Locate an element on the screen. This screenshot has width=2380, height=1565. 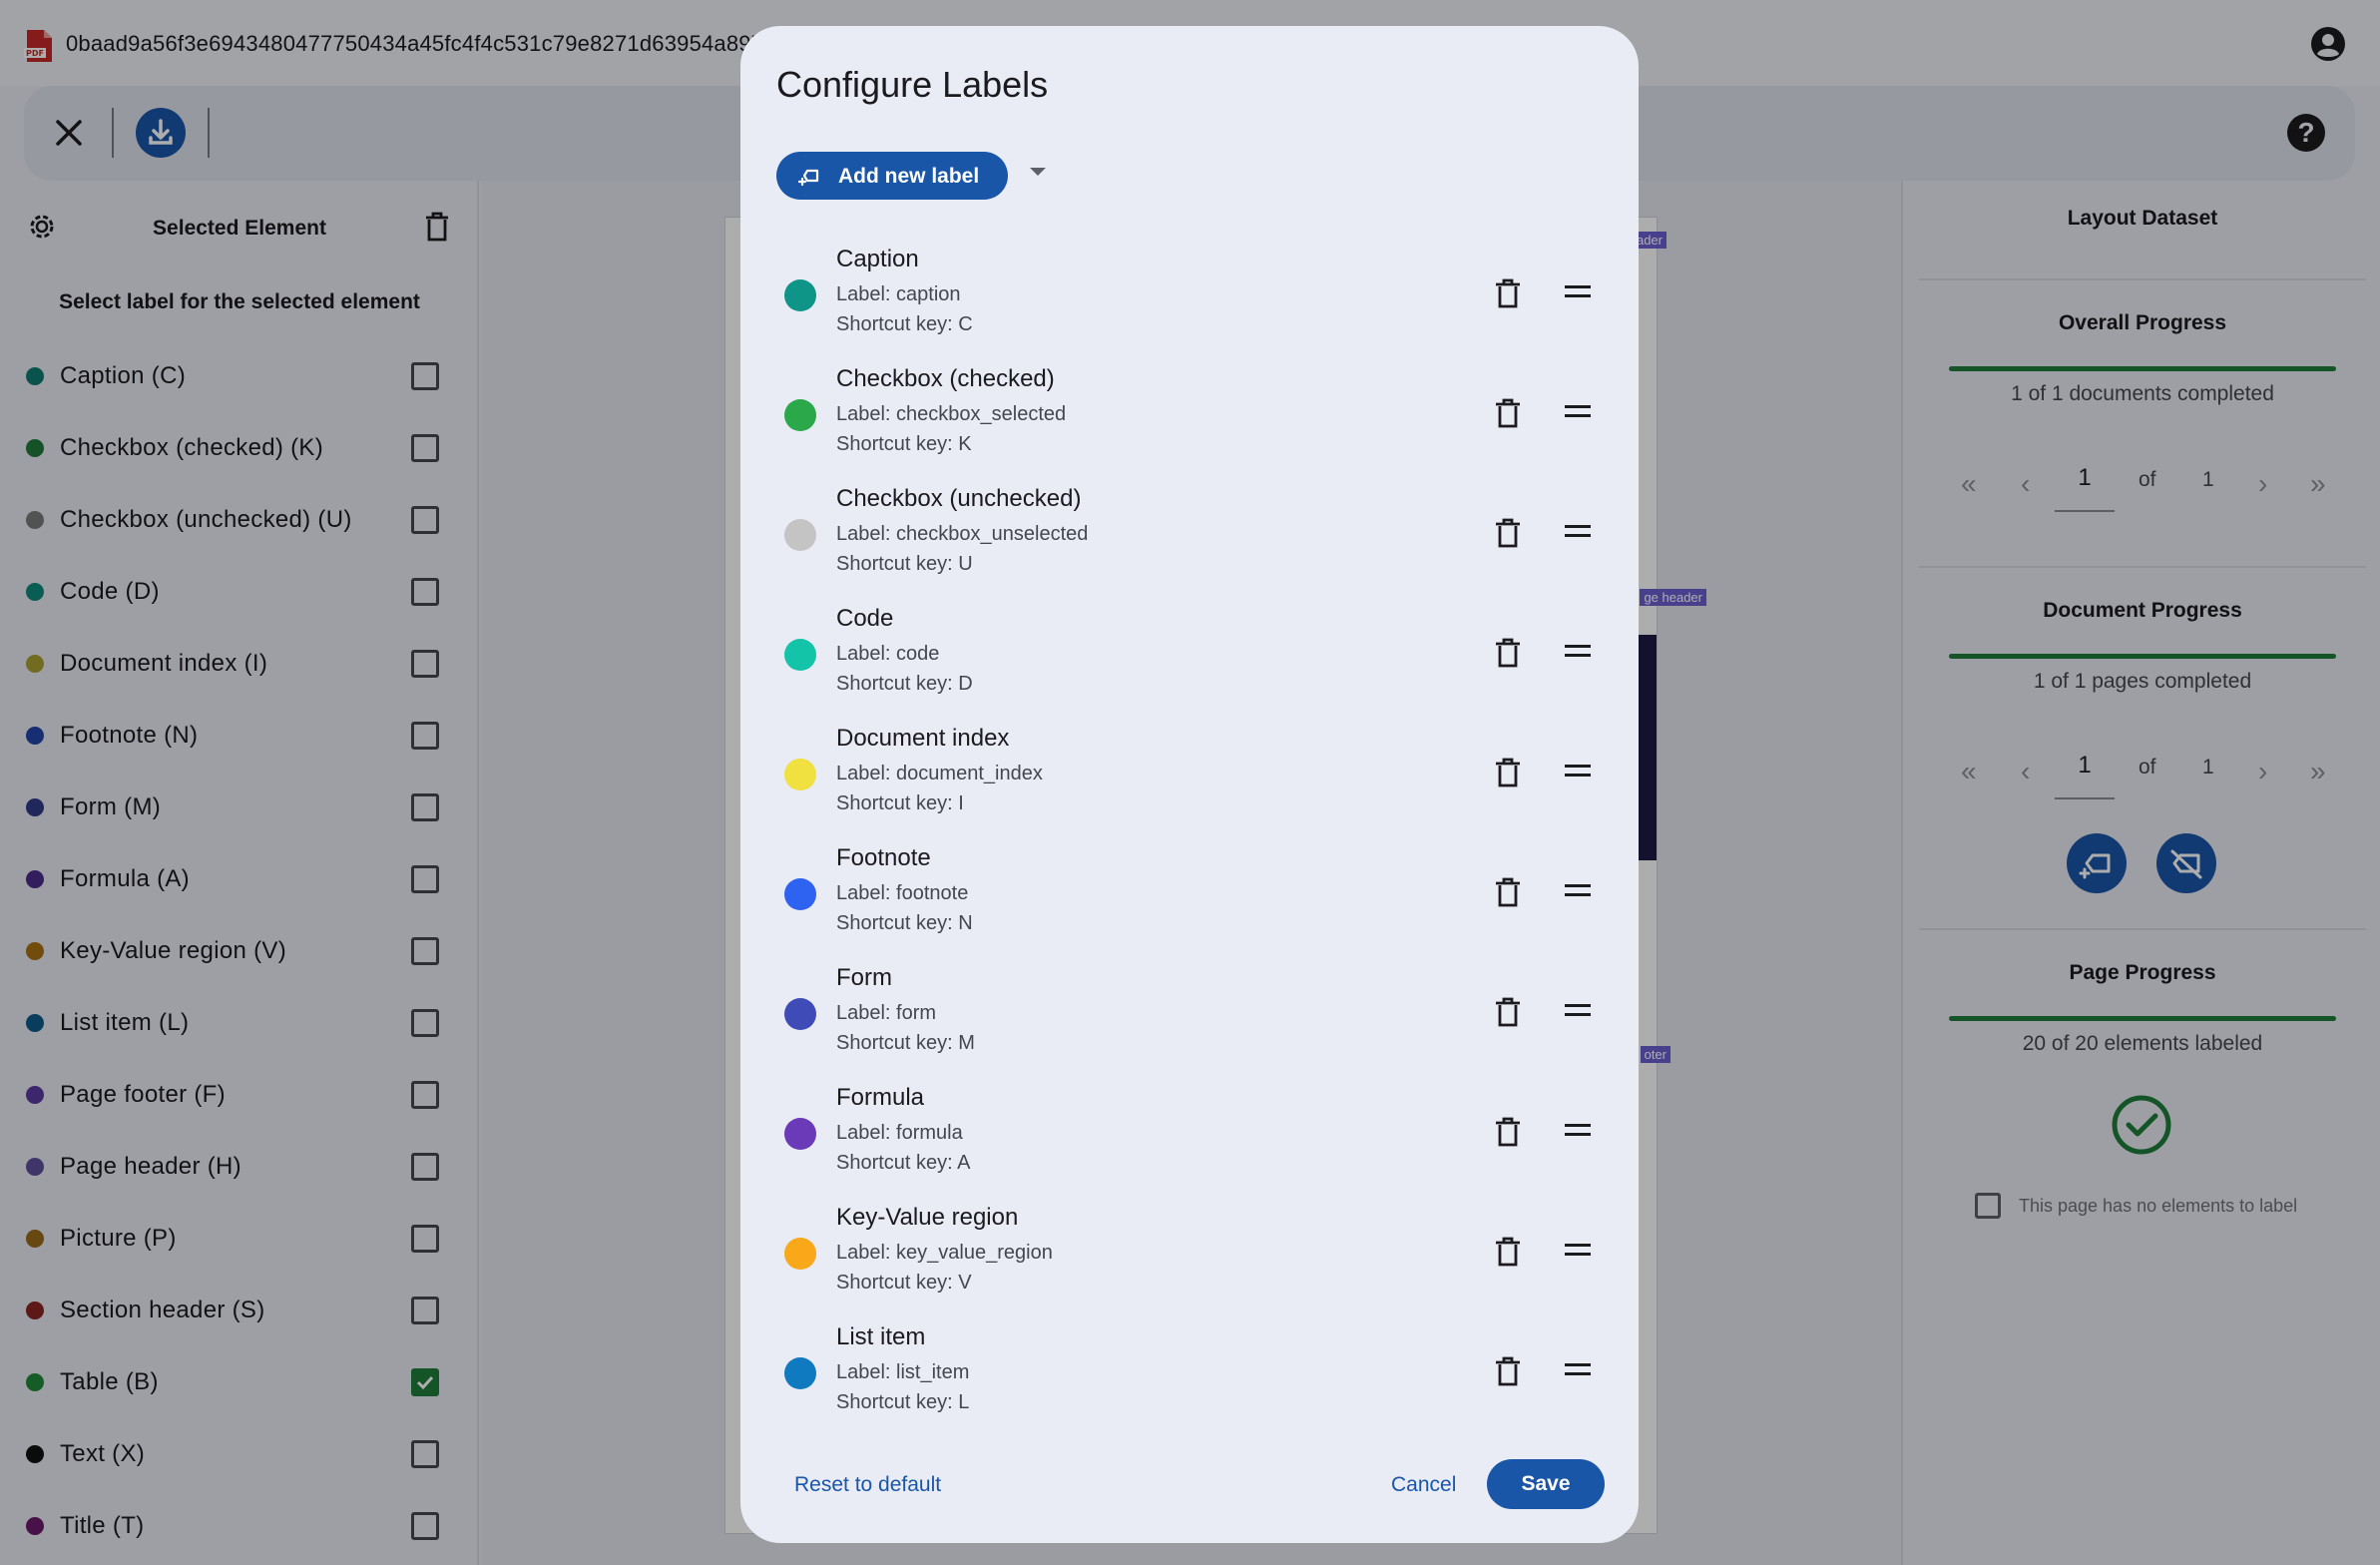
label-config-item: Formula Label: formula Shortcut key: A is located at coordinates (1189, 1138).